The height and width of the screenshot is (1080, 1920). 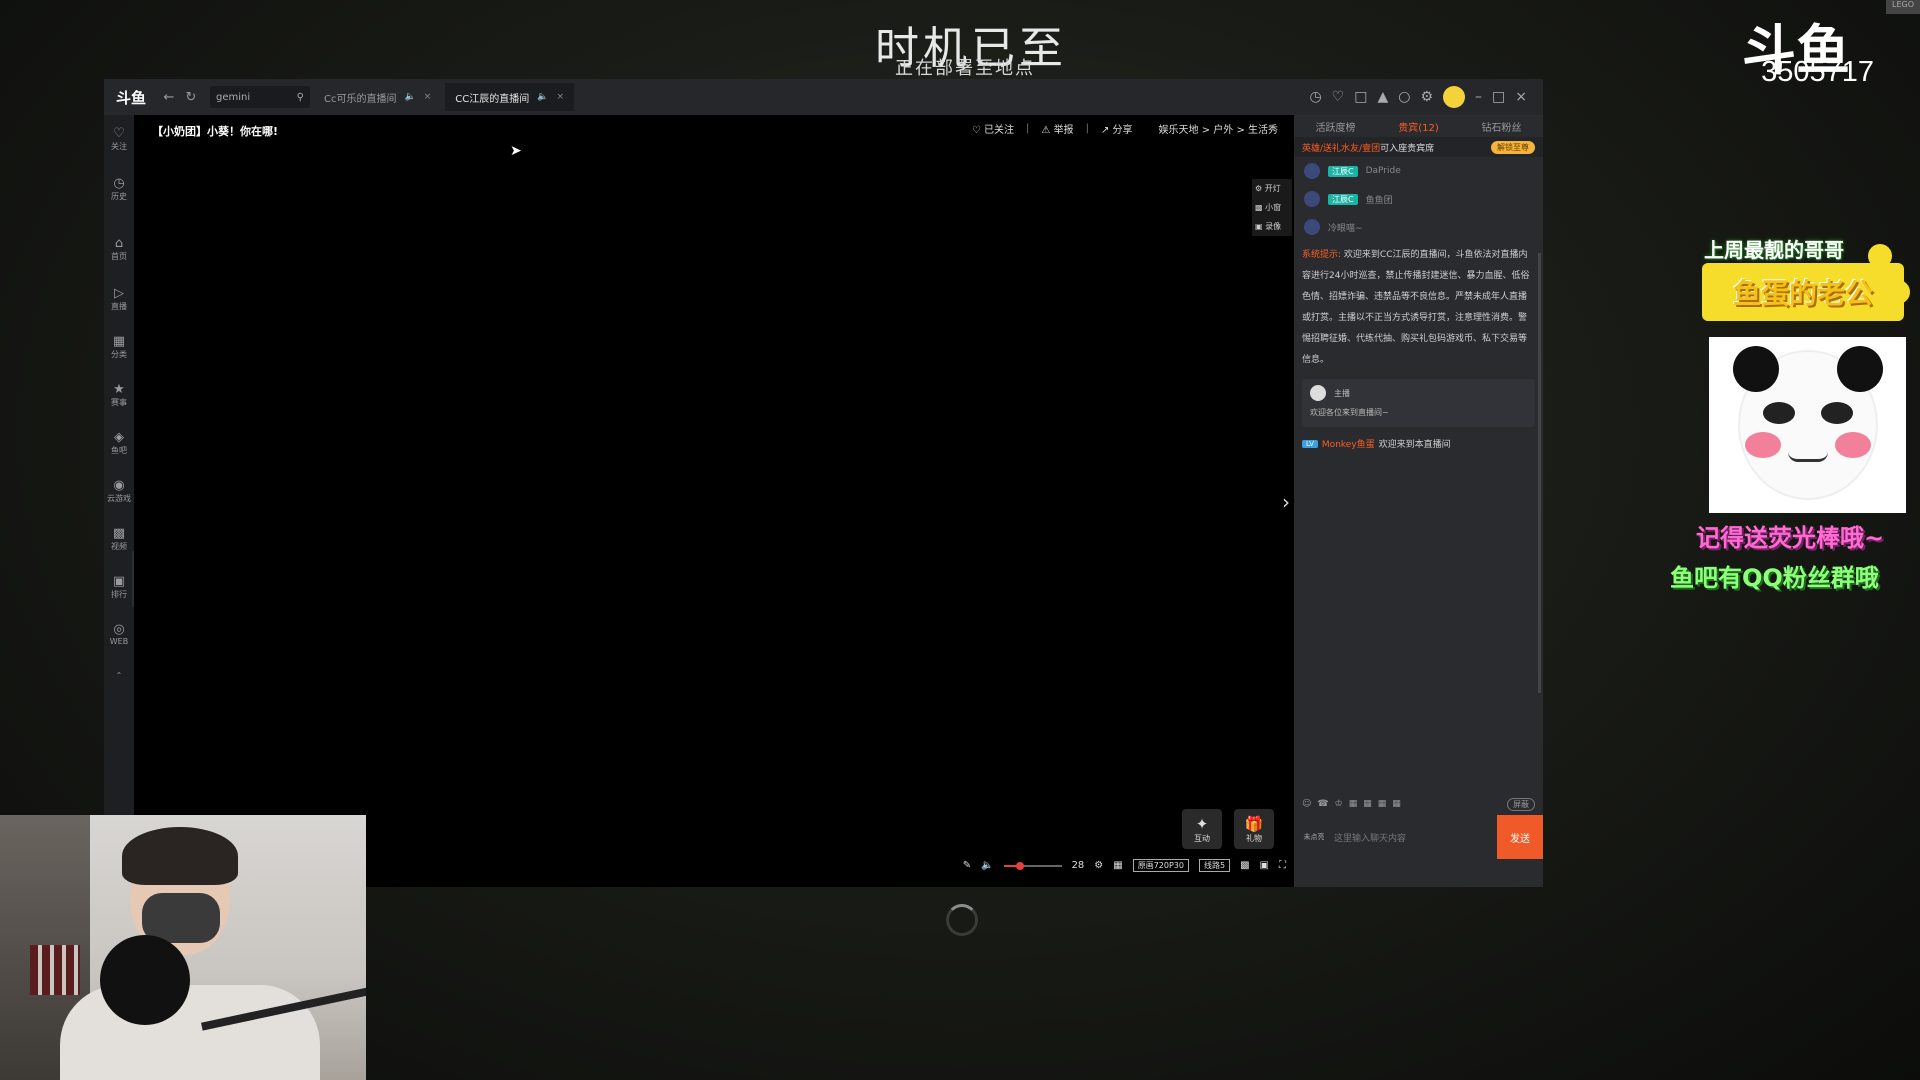 What do you see at coordinates (1418, 126) in the screenshot?
I see `tab-vip: 贵宾(12)` at bounding box center [1418, 126].